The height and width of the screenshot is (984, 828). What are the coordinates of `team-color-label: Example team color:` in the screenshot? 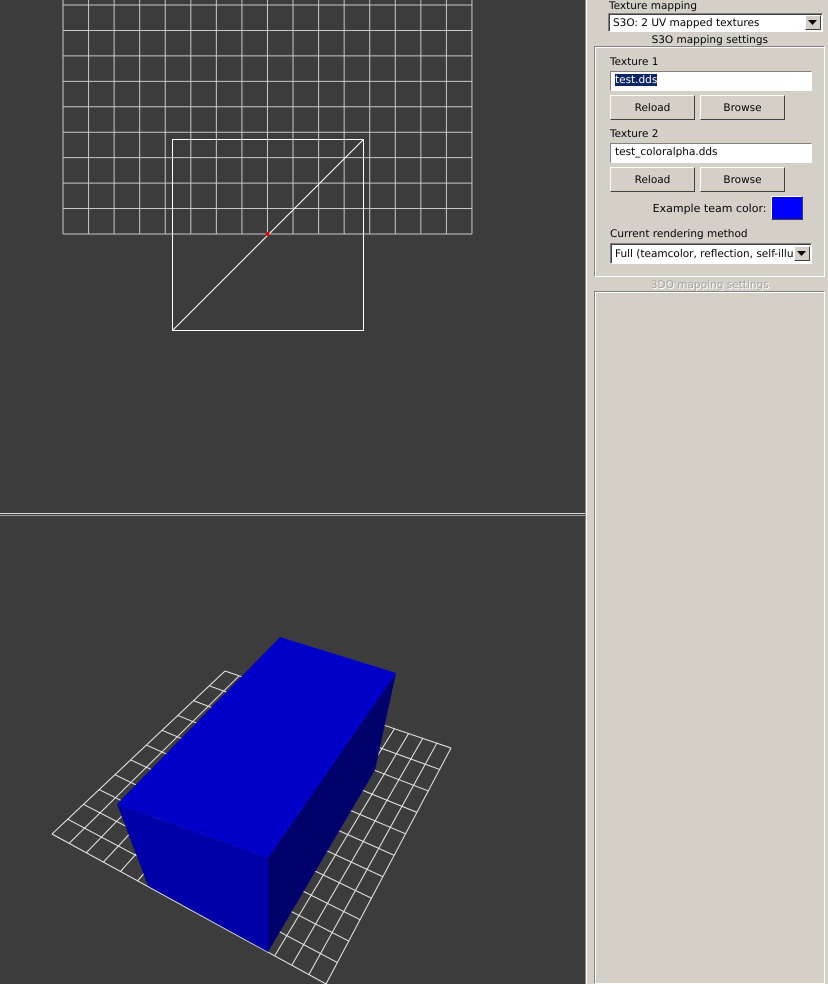 It's located at (709, 208).